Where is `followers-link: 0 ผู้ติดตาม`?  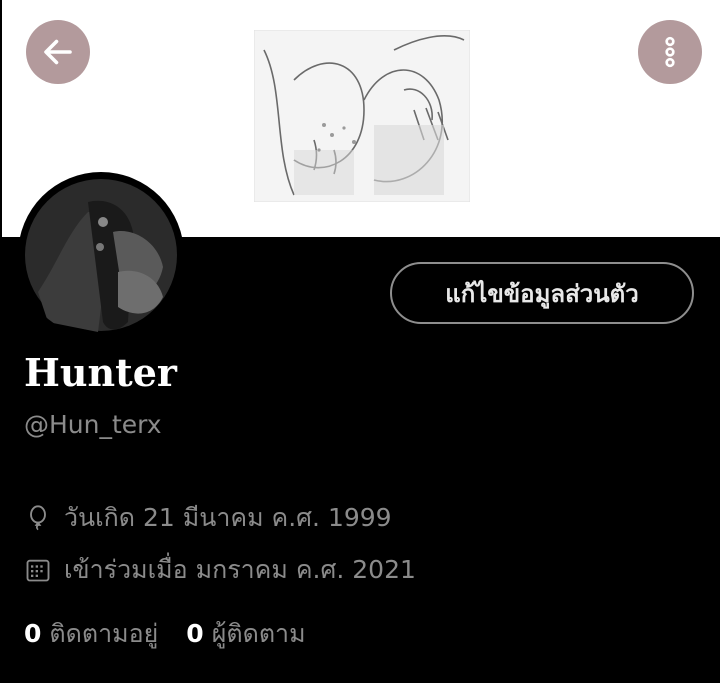 followers-link: 0 ผู้ติดตาม is located at coordinates (245, 634).